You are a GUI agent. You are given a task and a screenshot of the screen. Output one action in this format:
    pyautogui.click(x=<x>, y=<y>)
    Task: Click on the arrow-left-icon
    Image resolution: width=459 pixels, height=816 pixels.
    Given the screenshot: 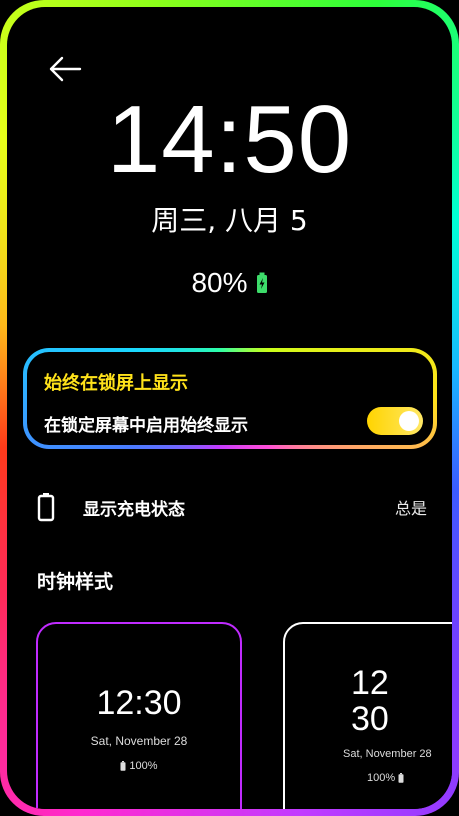 What is the action you would take?
    pyautogui.click(x=65, y=69)
    